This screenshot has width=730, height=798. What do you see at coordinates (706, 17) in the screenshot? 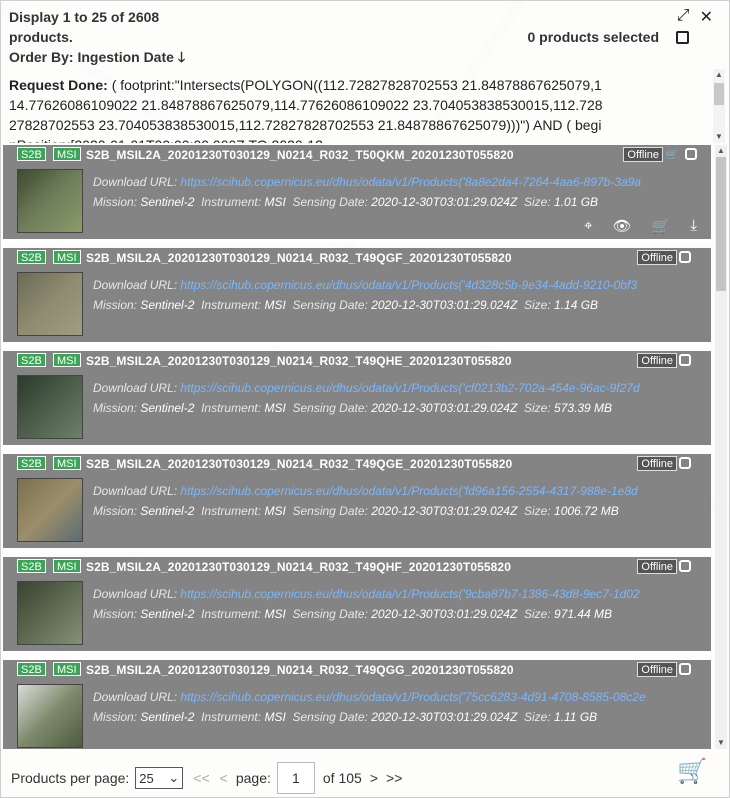
I see `close-icon: ✕` at bounding box center [706, 17].